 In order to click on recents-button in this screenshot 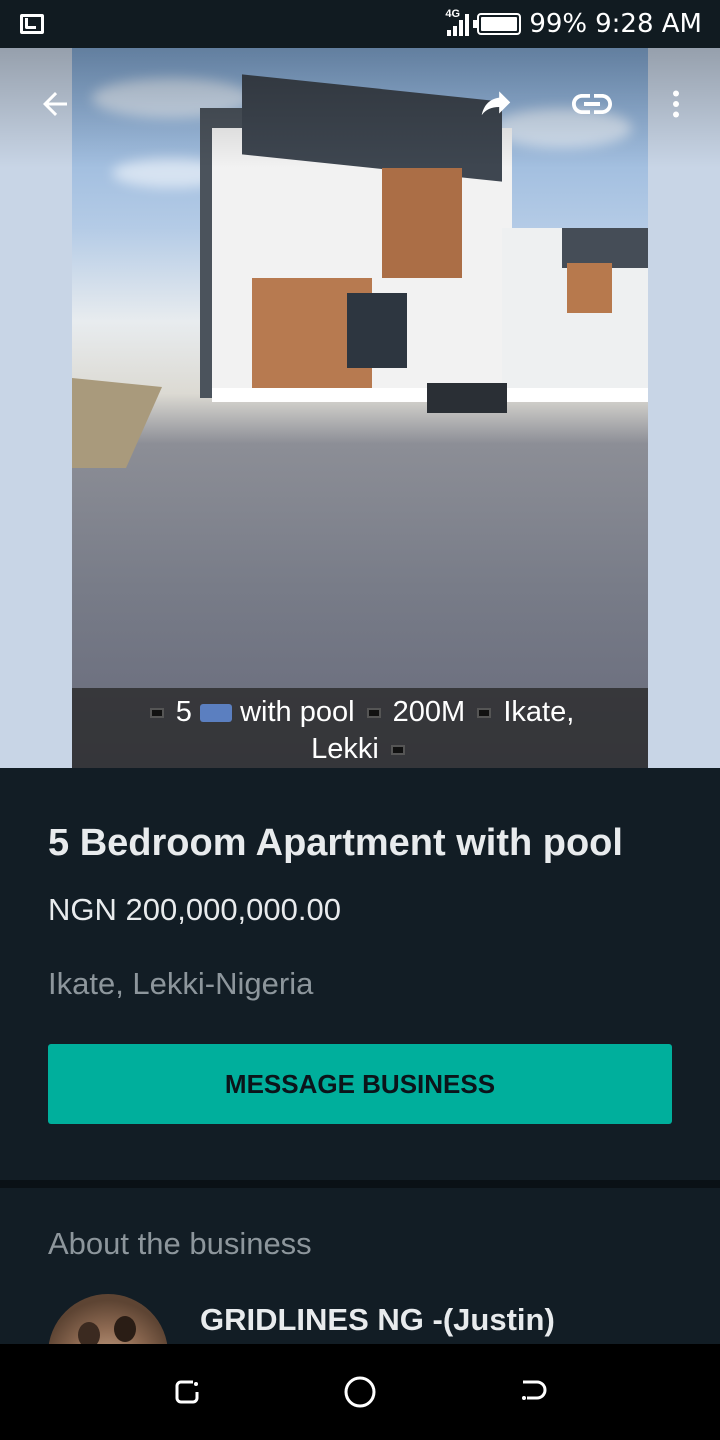, I will do `click(187, 1392)`.